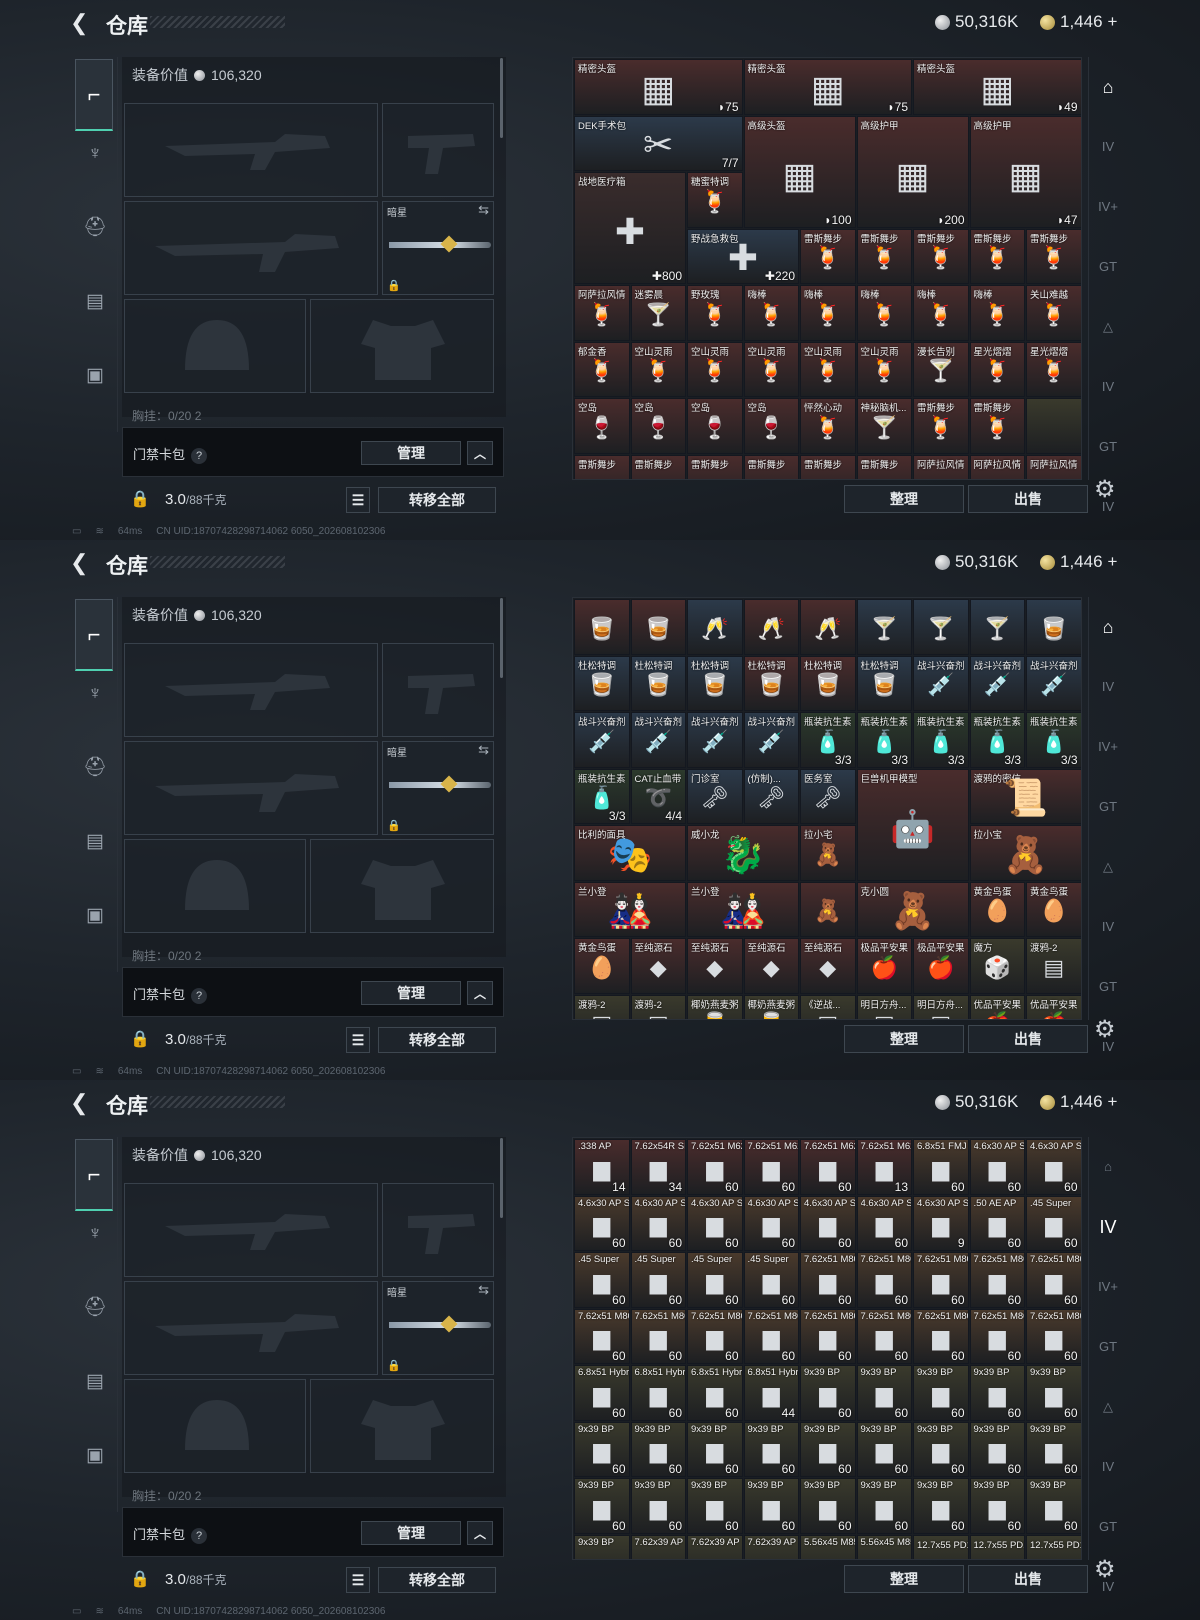 The height and width of the screenshot is (1620, 1200). Describe the element at coordinates (411, 453) in the screenshot. I see `manage-button: 管理` at that location.